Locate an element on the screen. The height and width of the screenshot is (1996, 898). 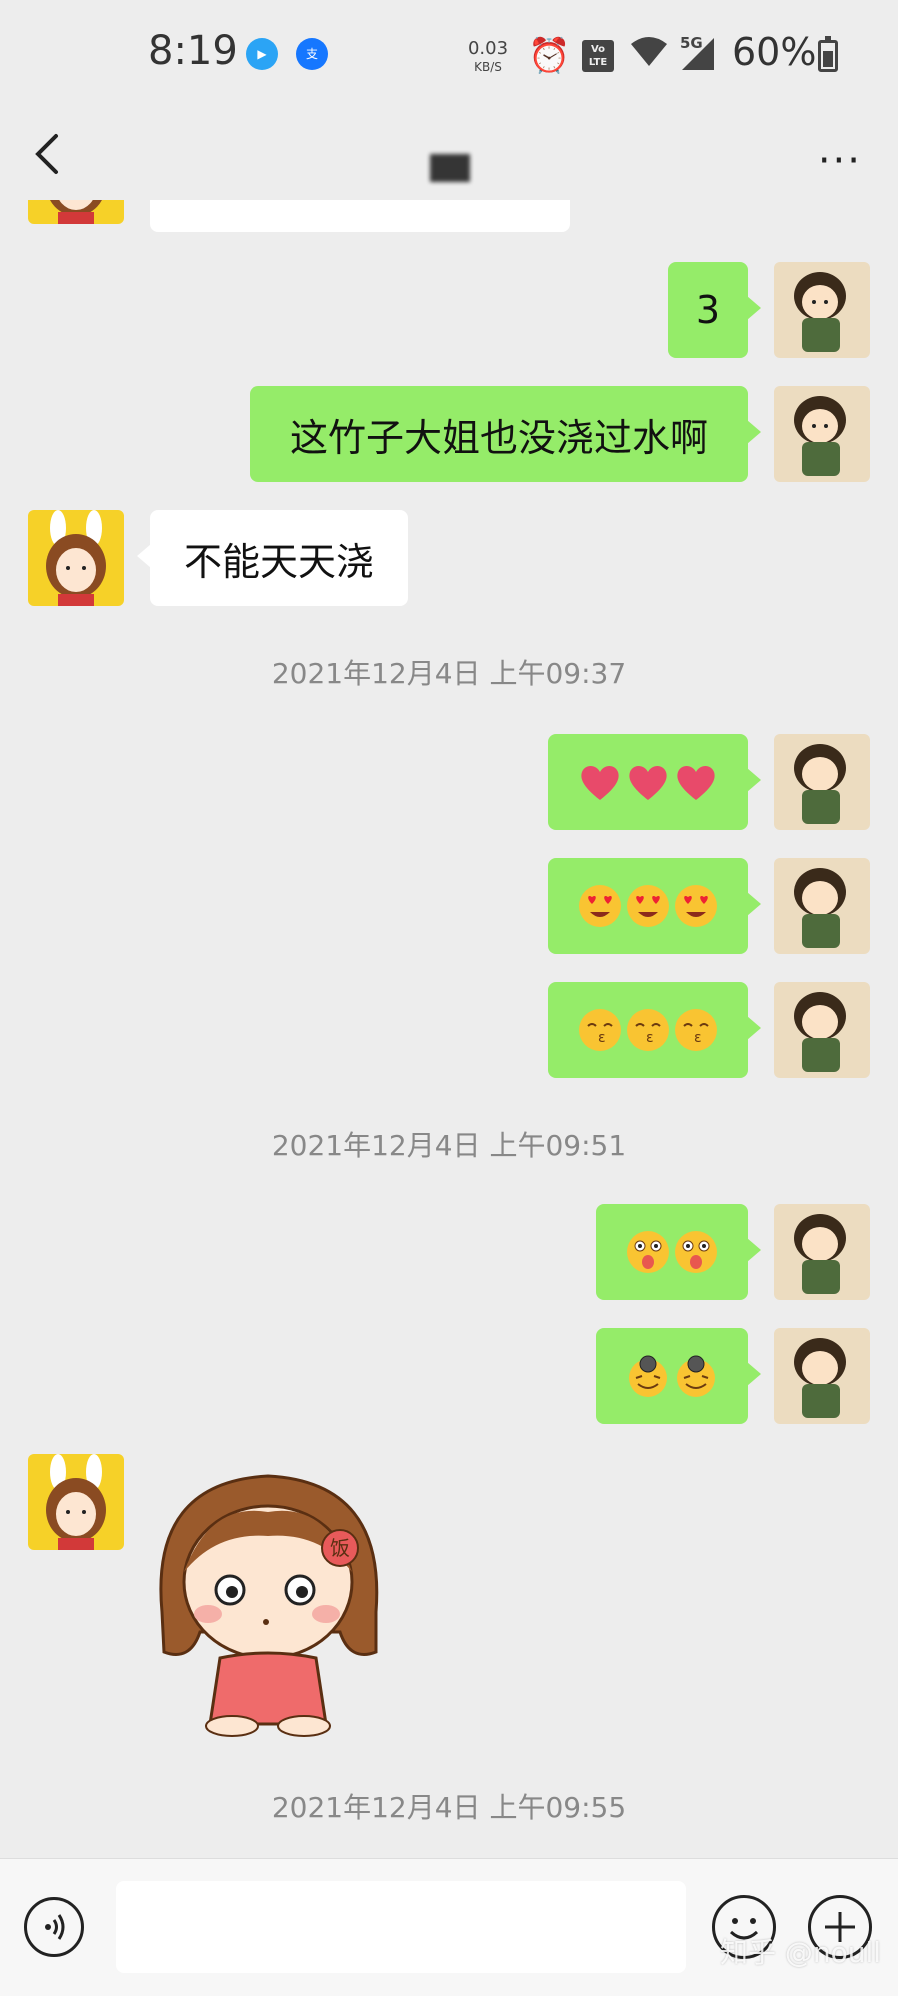
status-bar: 8:19 ▶ 支 0.03 KB/S ⏰ Vo LTE 5G 60% is located at coordinates (449, 55).